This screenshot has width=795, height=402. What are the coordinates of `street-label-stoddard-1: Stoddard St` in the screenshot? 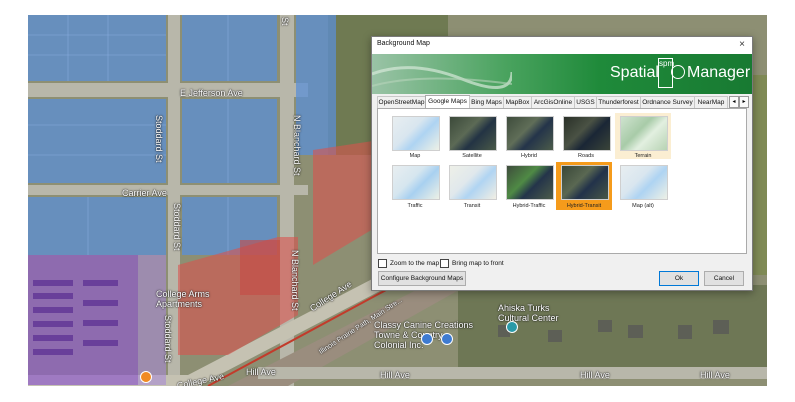 It's located at (159, 139).